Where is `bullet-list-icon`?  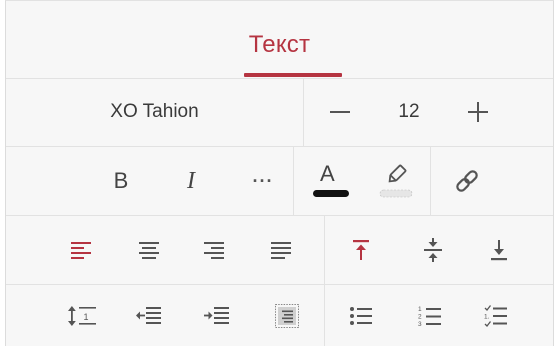
bullet-list-icon is located at coordinates (361, 316).